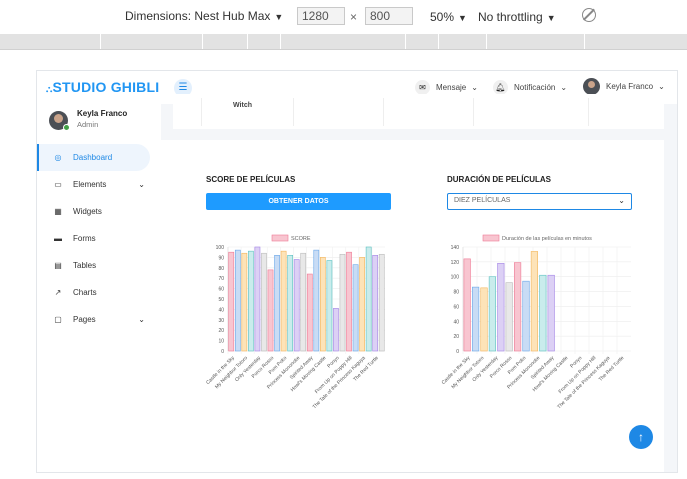 The width and height of the screenshot is (687, 479). What do you see at coordinates (99, 265) in the screenshot?
I see `sidebar-item-tables: ▤ Tables` at bounding box center [99, 265].